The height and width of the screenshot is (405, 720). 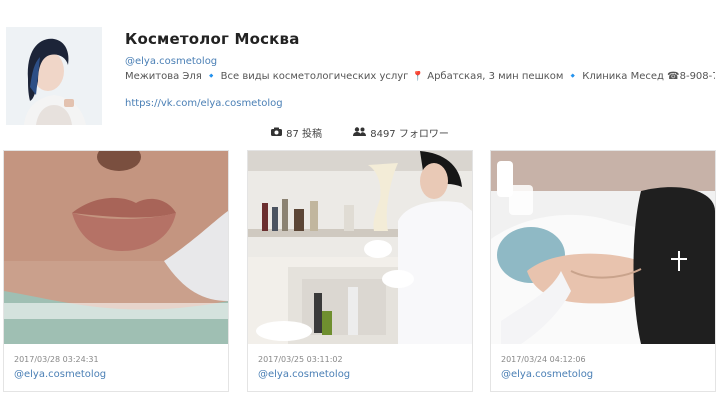 I want to click on profile-name: Косметолог Москва, so click(x=212, y=39).